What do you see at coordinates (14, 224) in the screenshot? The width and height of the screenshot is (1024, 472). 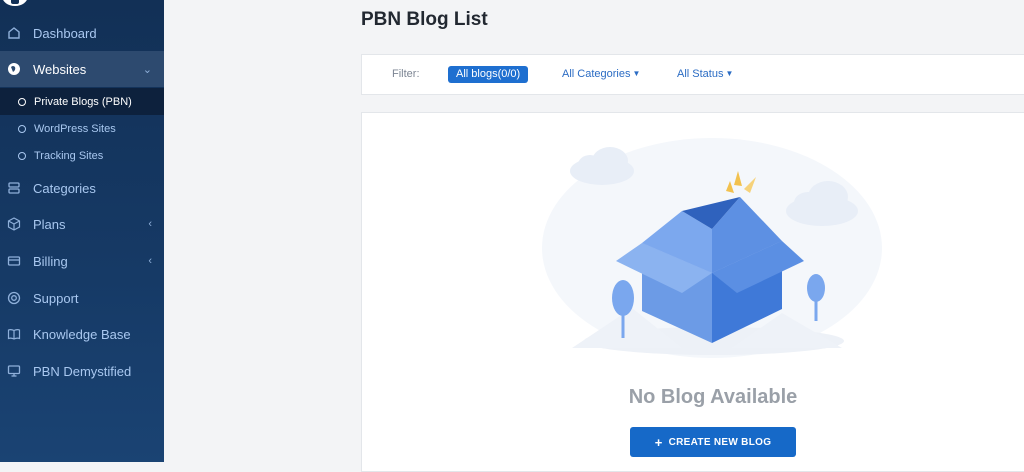 I see `cube-icon` at bounding box center [14, 224].